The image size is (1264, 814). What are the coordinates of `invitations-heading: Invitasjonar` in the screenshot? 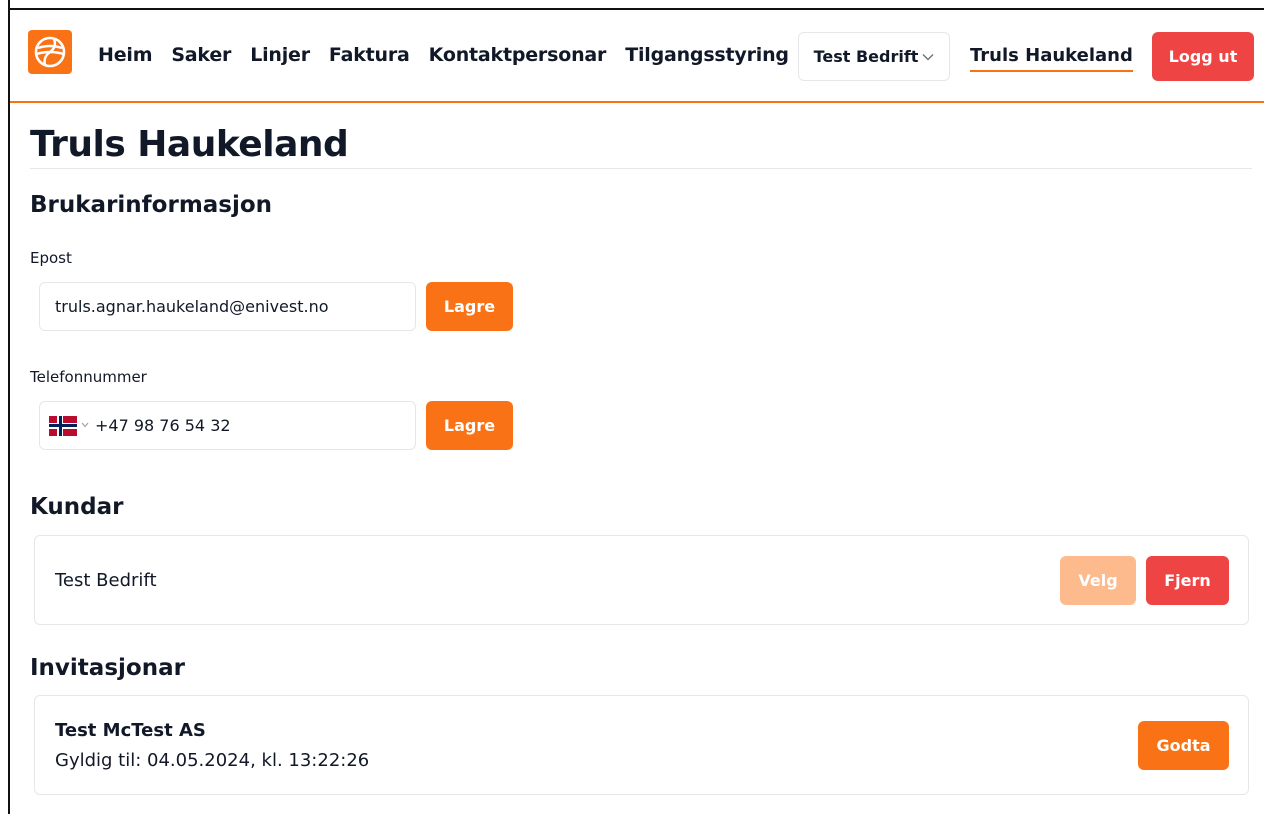 It's located at (107, 668).